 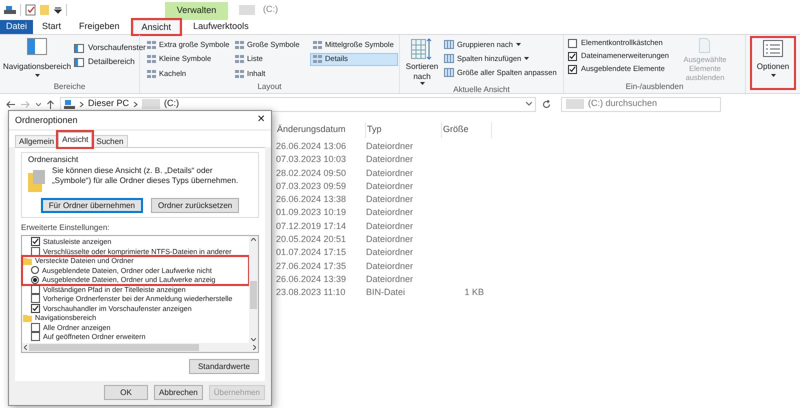 What do you see at coordinates (156, 27) in the screenshot?
I see `ribbon-tab: Ansicht` at bounding box center [156, 27].